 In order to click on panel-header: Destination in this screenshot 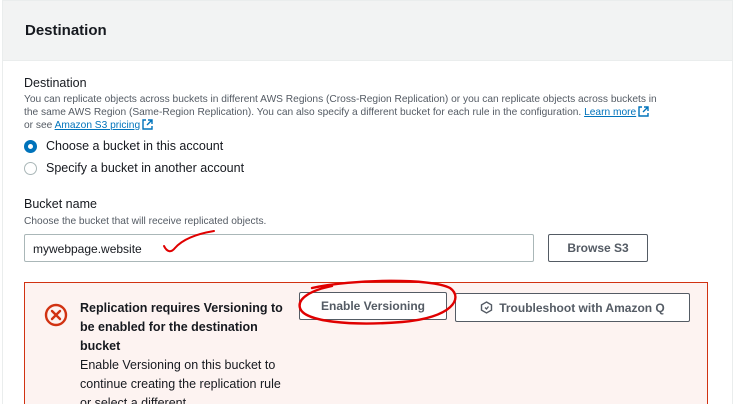, I will do `click(367, 31)`.